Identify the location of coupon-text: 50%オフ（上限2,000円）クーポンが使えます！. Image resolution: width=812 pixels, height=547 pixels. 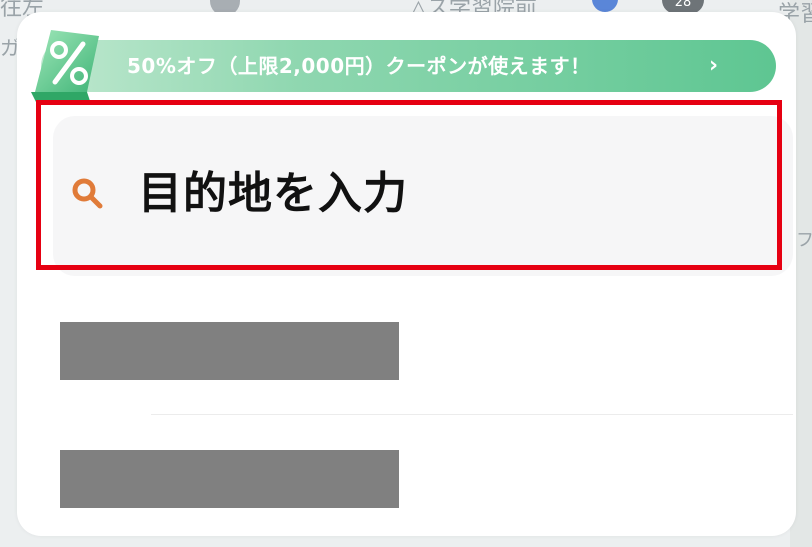
(359, 66).